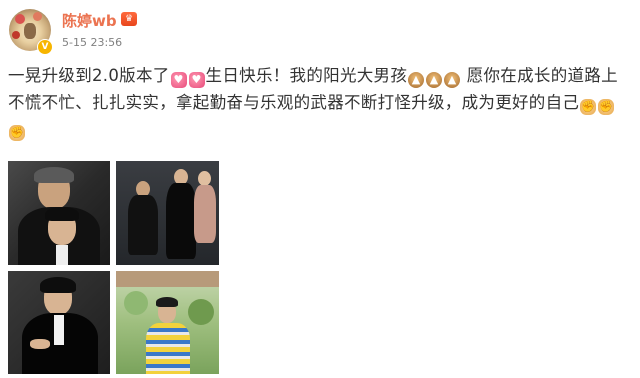 The height and width of the screenshot is (378, 640). What do you see at coordinates (306, 75) in the screenshot?
I see `post-text-part-2: 生日快乐！我的阳光大男孩` at bounding box center [306, 75].